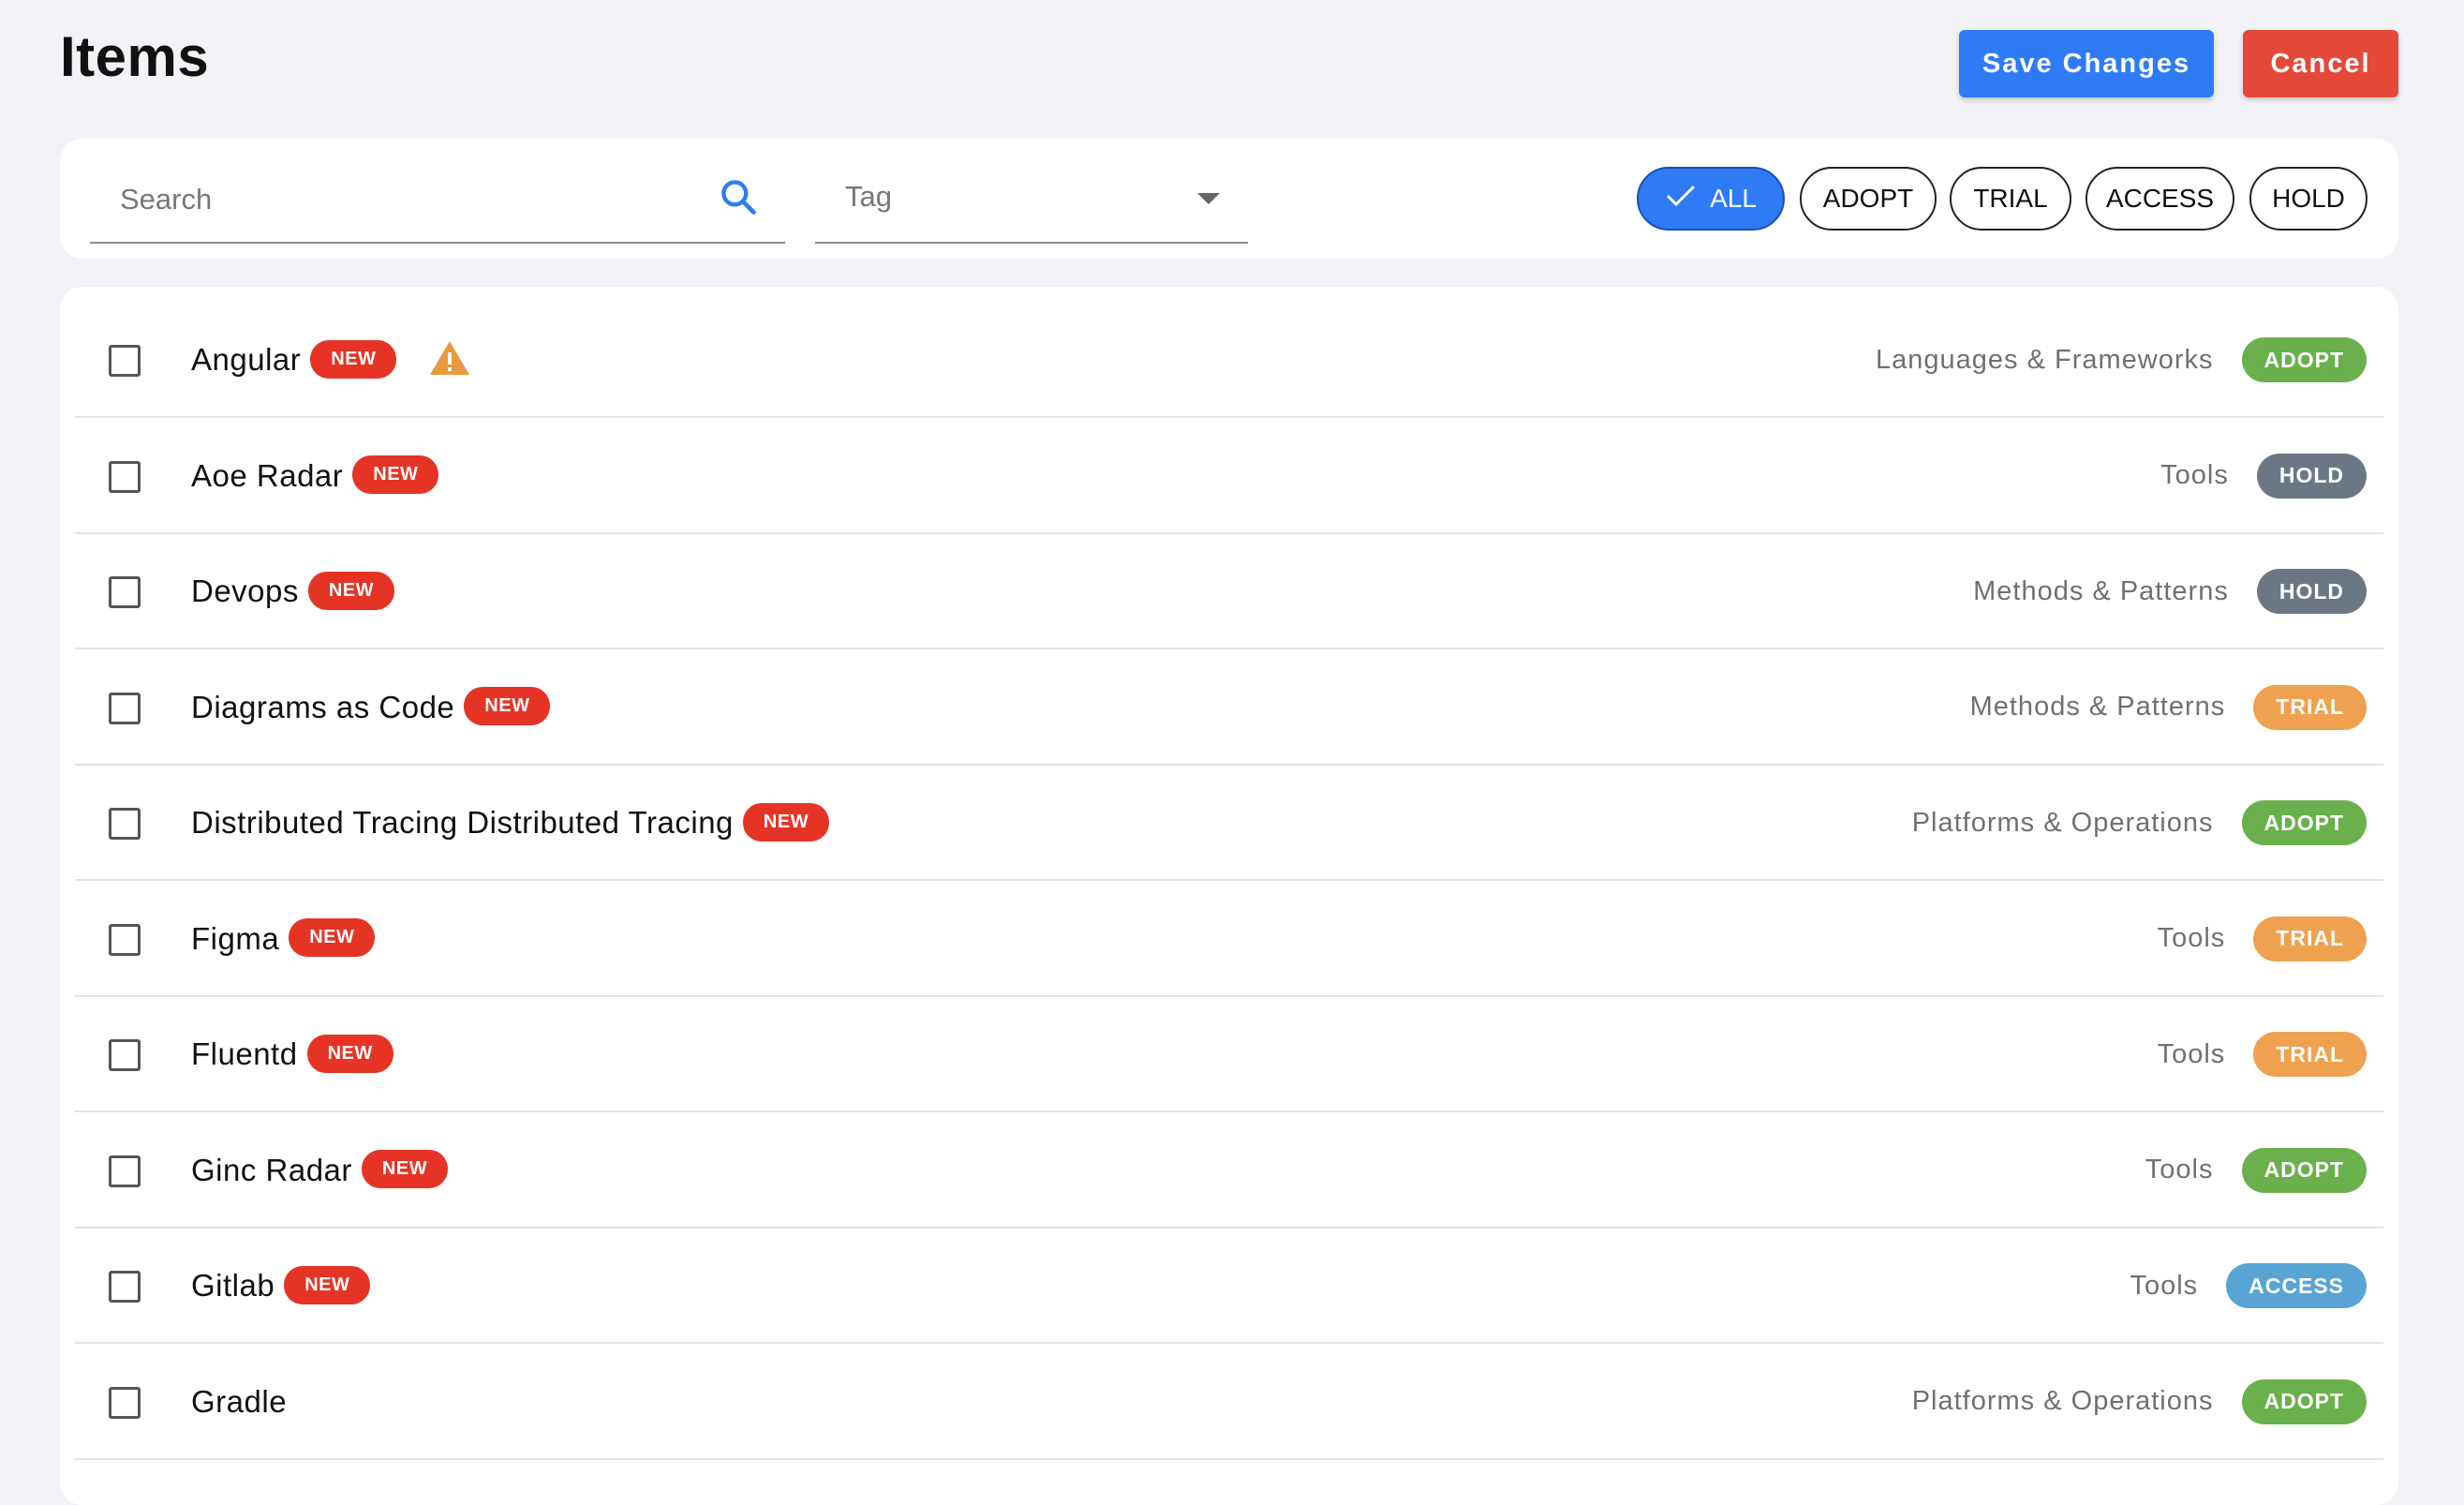  What do you see at coordinates (2320, 63) in the screenshot?
I see `cancel-button: Cancel` at bounding box center [2320, 63].